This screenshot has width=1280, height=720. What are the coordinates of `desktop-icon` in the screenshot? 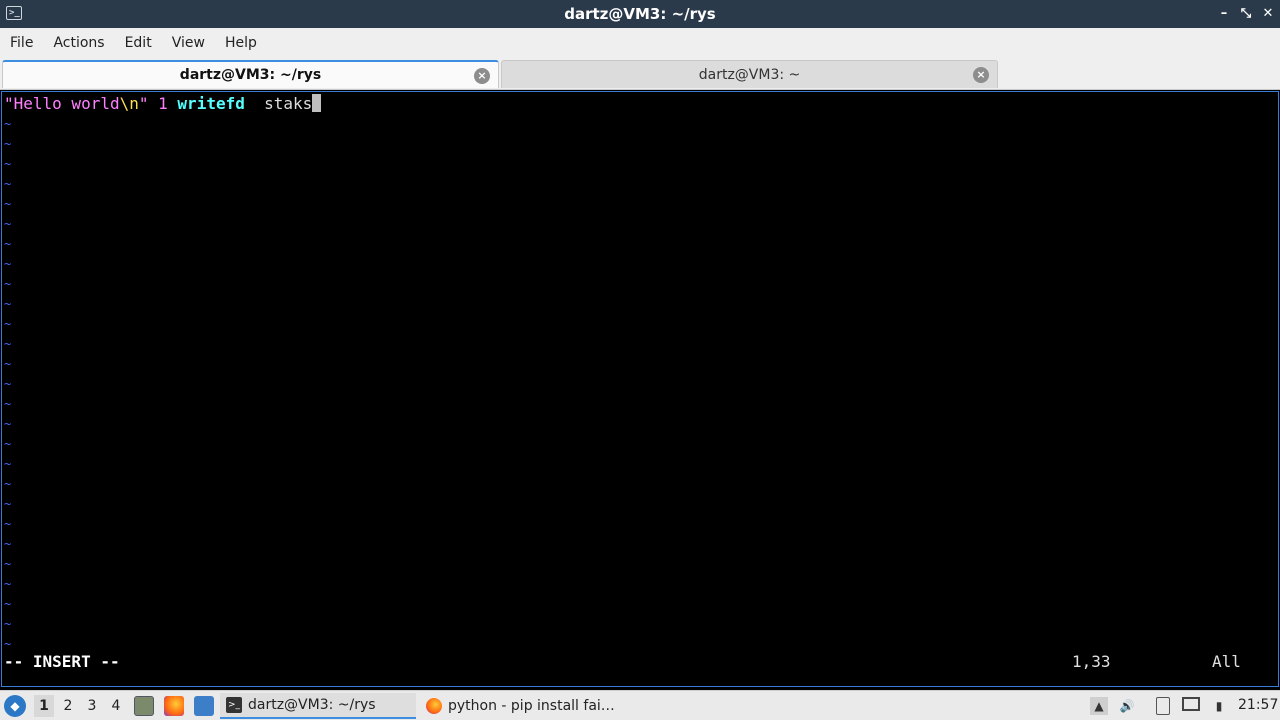 It's located at (204, 706).